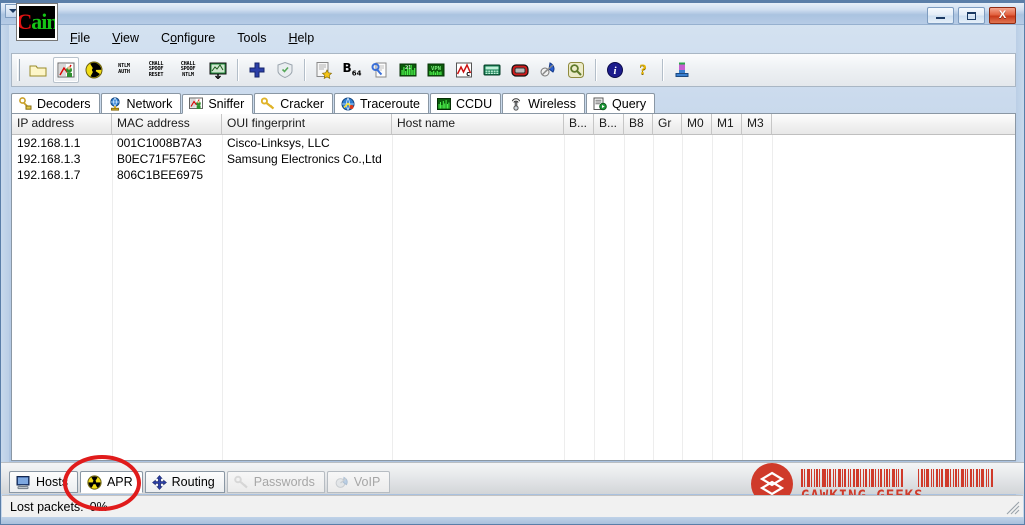  I want to click on tab-label: Query, so click(629, 103).